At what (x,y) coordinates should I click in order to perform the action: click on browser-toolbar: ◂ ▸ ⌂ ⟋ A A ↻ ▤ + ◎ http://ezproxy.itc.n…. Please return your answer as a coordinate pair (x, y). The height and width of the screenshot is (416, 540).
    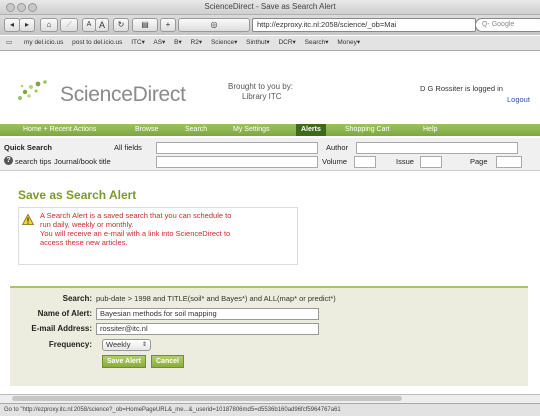
    Looking at the image, I should click on (270, 25).